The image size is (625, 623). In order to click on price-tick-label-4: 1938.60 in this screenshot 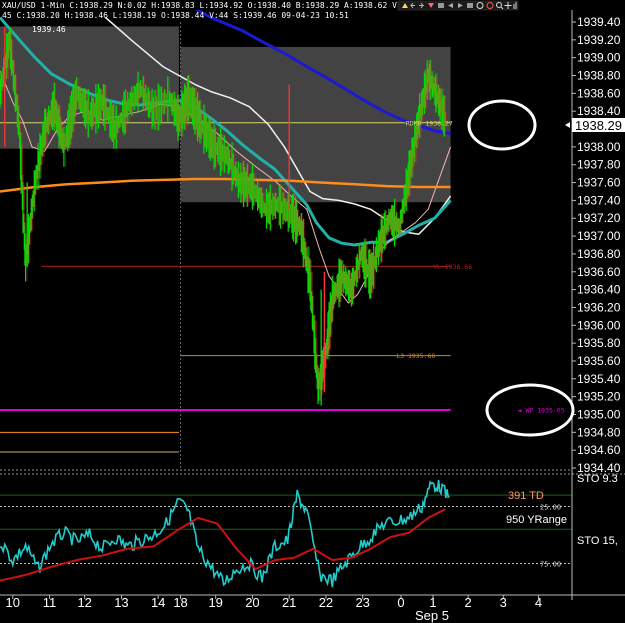, I will do `click(599, 93)`.